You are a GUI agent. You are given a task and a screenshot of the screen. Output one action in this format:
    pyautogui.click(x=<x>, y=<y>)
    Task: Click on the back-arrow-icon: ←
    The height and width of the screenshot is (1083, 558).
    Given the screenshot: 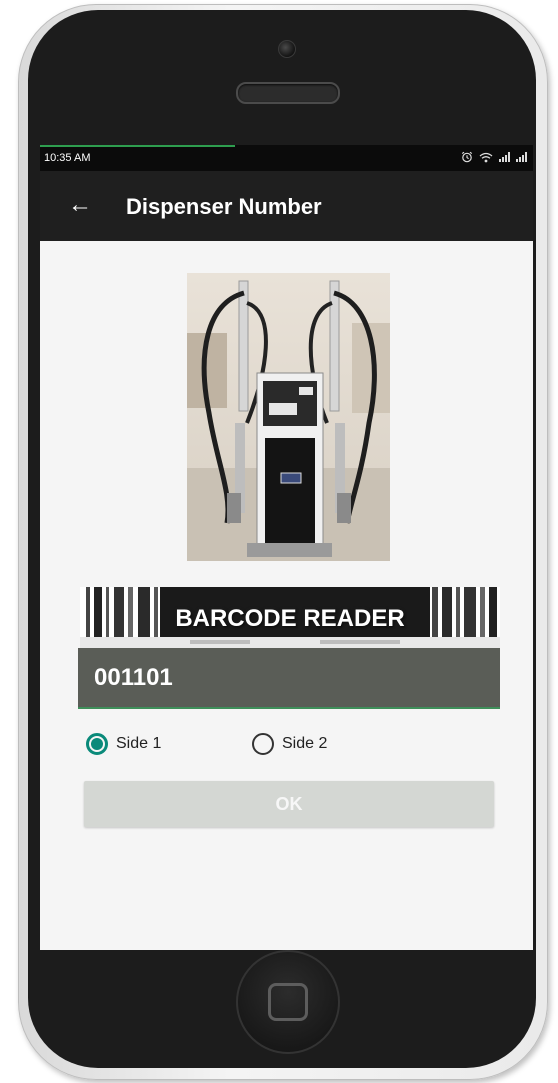 What is the action you would take?
    pyautogui.click(x=80, y=205)
    